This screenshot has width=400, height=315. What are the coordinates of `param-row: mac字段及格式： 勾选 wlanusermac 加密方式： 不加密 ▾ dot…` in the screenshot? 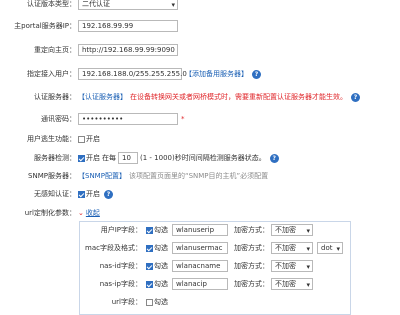 It's located at (215, 248).